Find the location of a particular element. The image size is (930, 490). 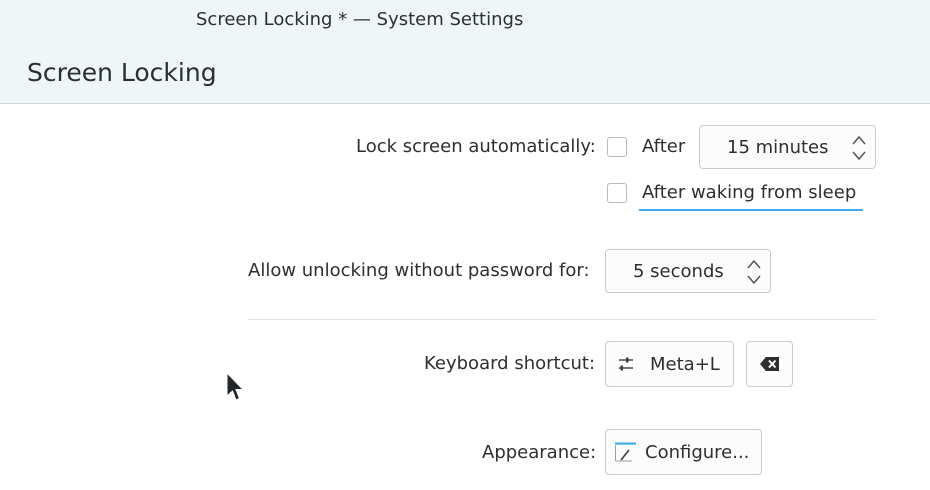

lock-after-checkbox is located at coordinates (617, 147).